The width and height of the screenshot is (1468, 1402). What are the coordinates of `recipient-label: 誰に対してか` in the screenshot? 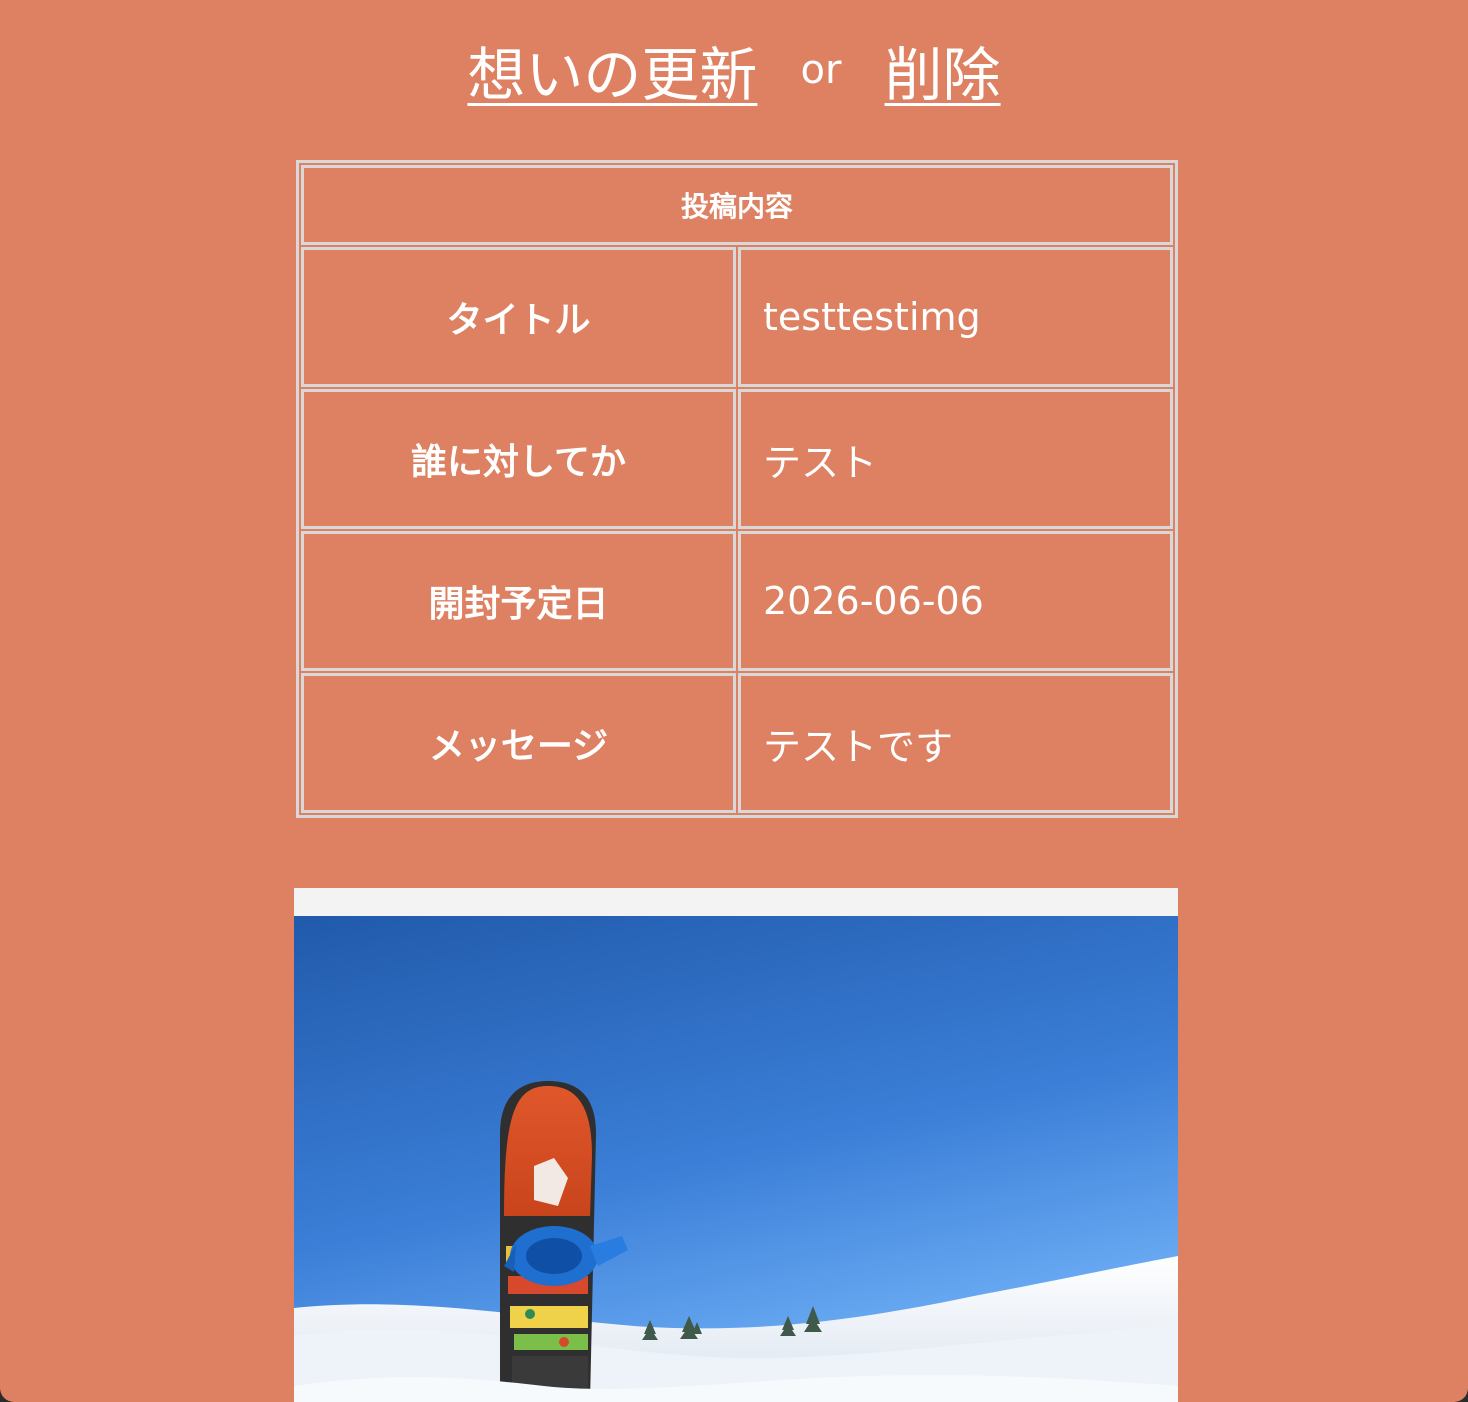 It's located at (518, 459).